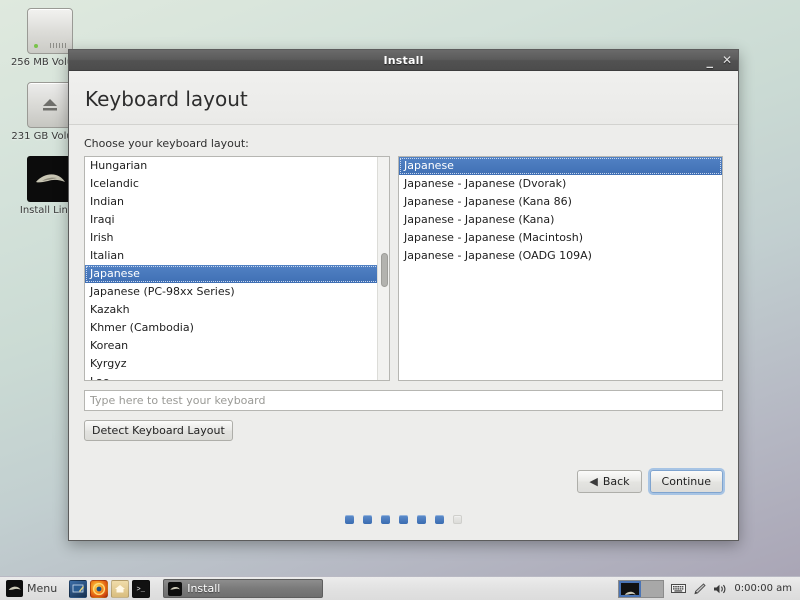  Describe the element at coordinates (593, 481) in the screenshot. I see `back-arrow-icon: ◀` at that location.